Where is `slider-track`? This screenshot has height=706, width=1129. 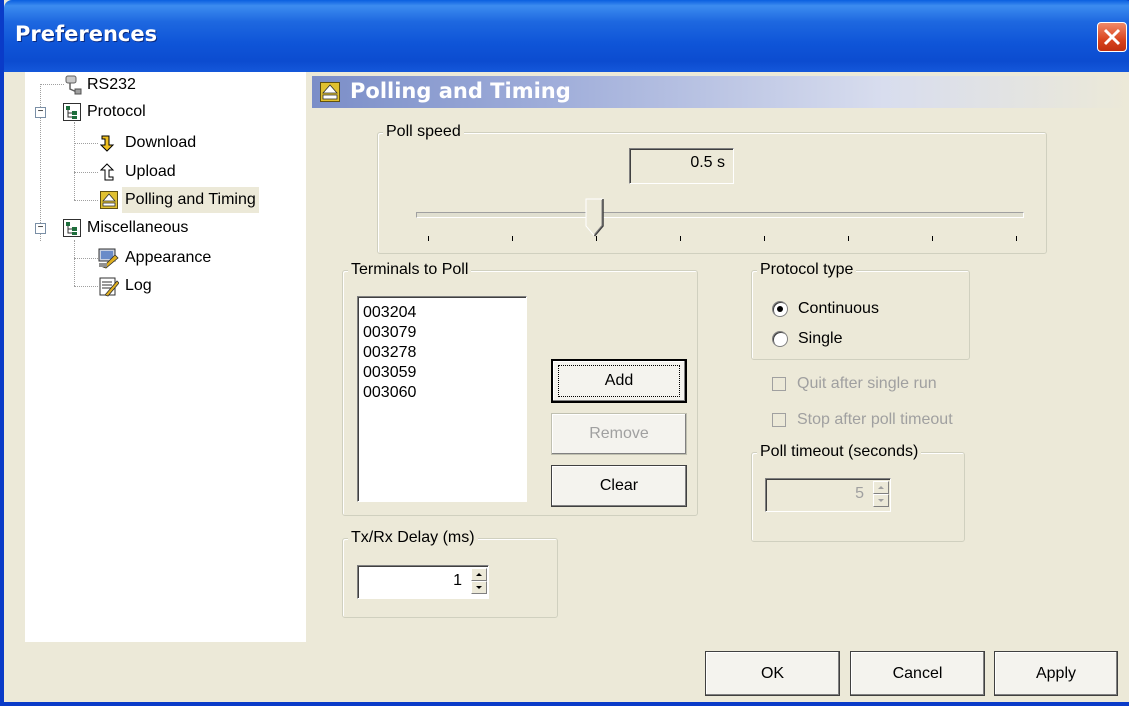
slider-track is located at coordinates (720, 215).